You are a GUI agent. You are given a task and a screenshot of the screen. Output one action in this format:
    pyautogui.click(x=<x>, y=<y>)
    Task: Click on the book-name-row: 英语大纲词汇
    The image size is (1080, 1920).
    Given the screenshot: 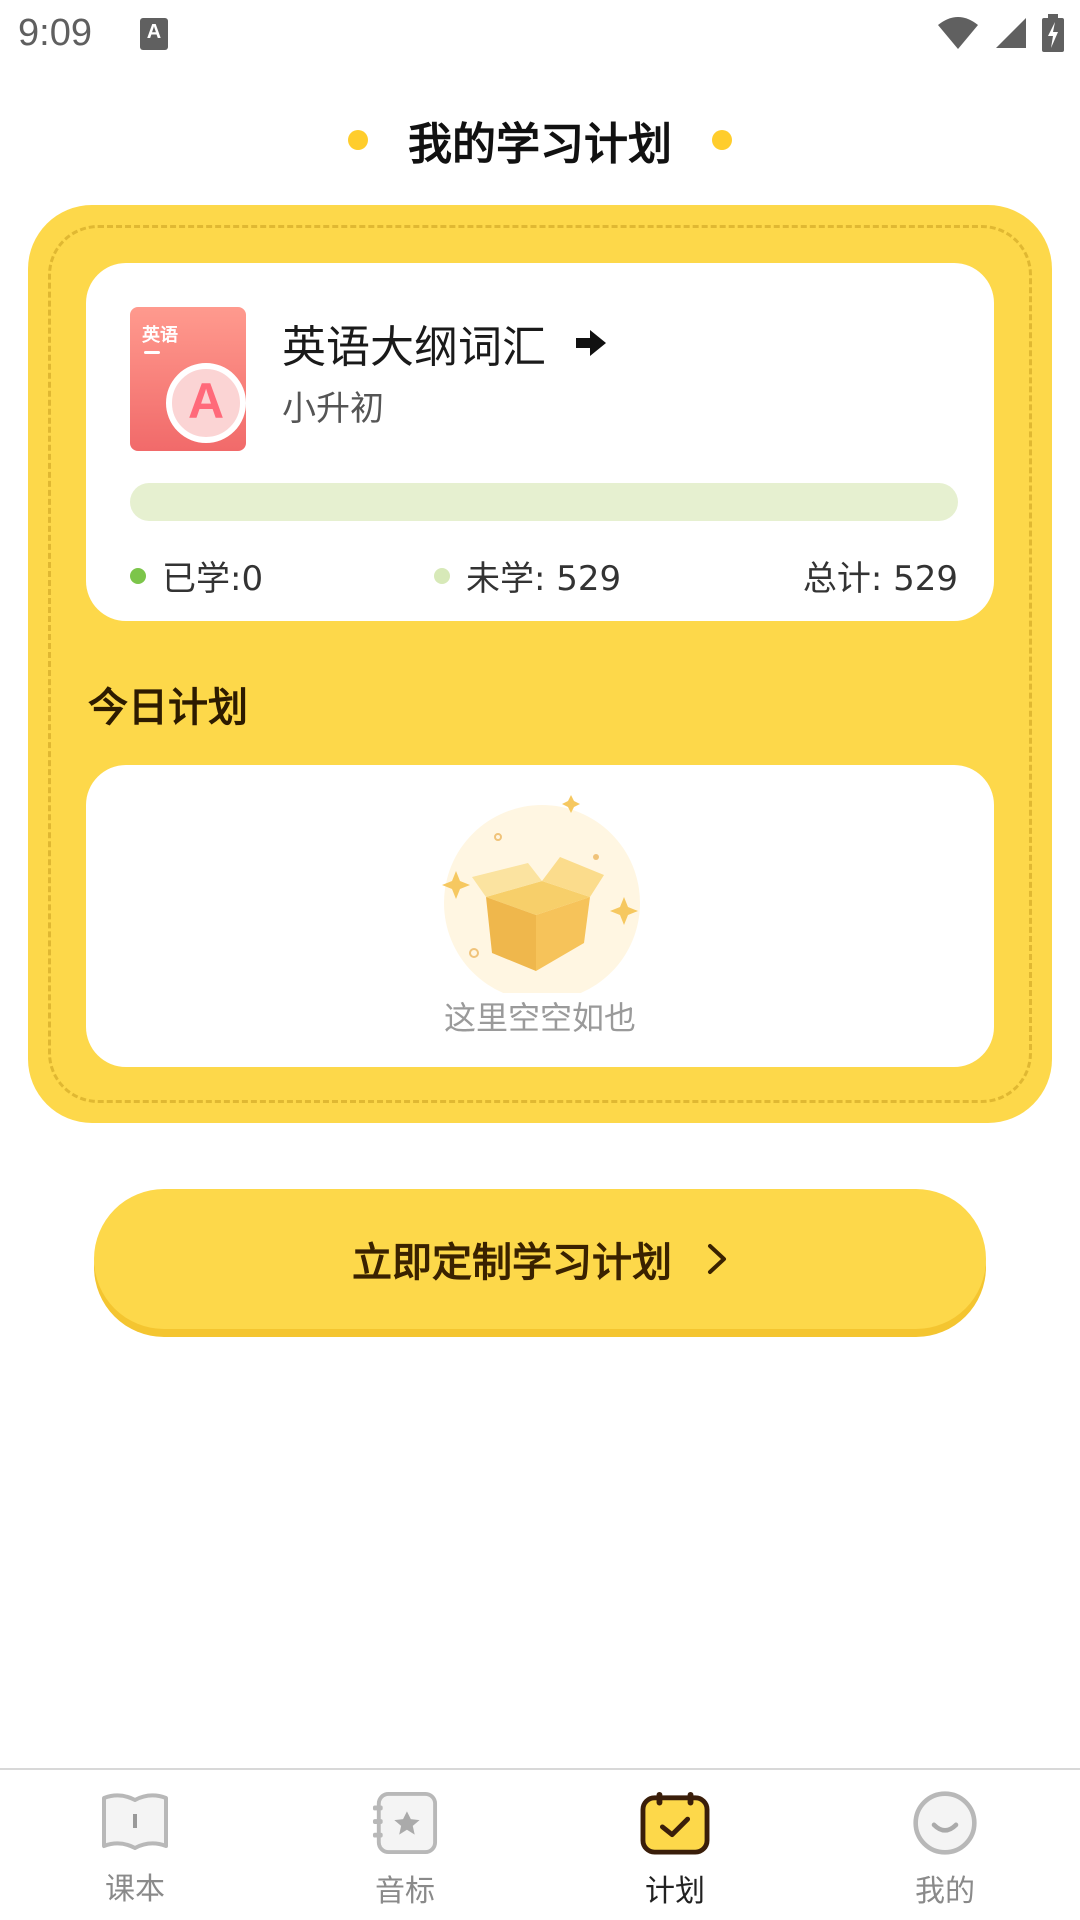 What is the action you would take?
    pyautogui.click(x=445, y=343)
    